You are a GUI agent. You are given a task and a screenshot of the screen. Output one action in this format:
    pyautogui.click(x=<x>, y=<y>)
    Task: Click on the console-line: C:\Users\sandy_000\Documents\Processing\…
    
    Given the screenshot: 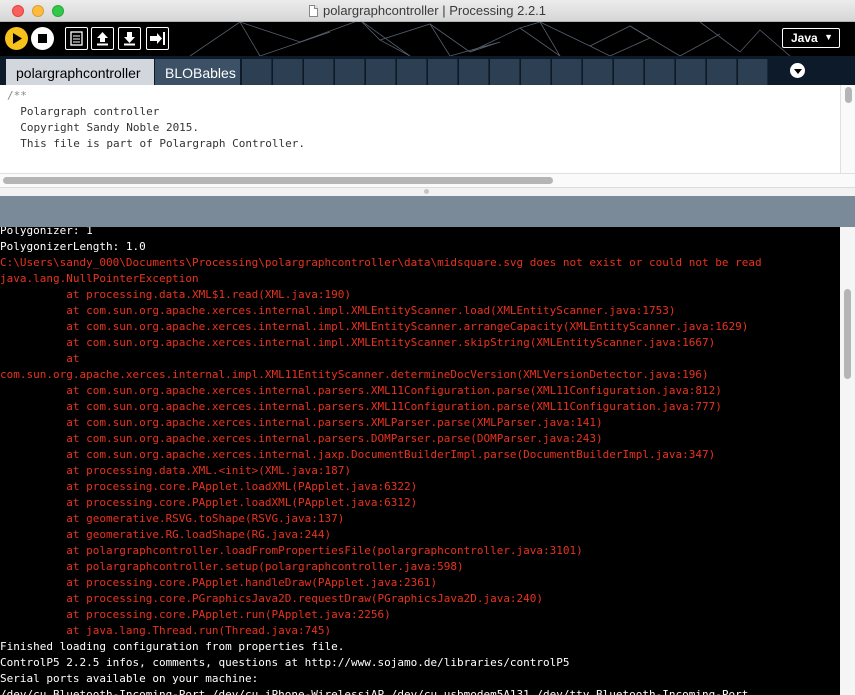 What is the action you would take?
    pyautogui.click(x=381, y=262)
    